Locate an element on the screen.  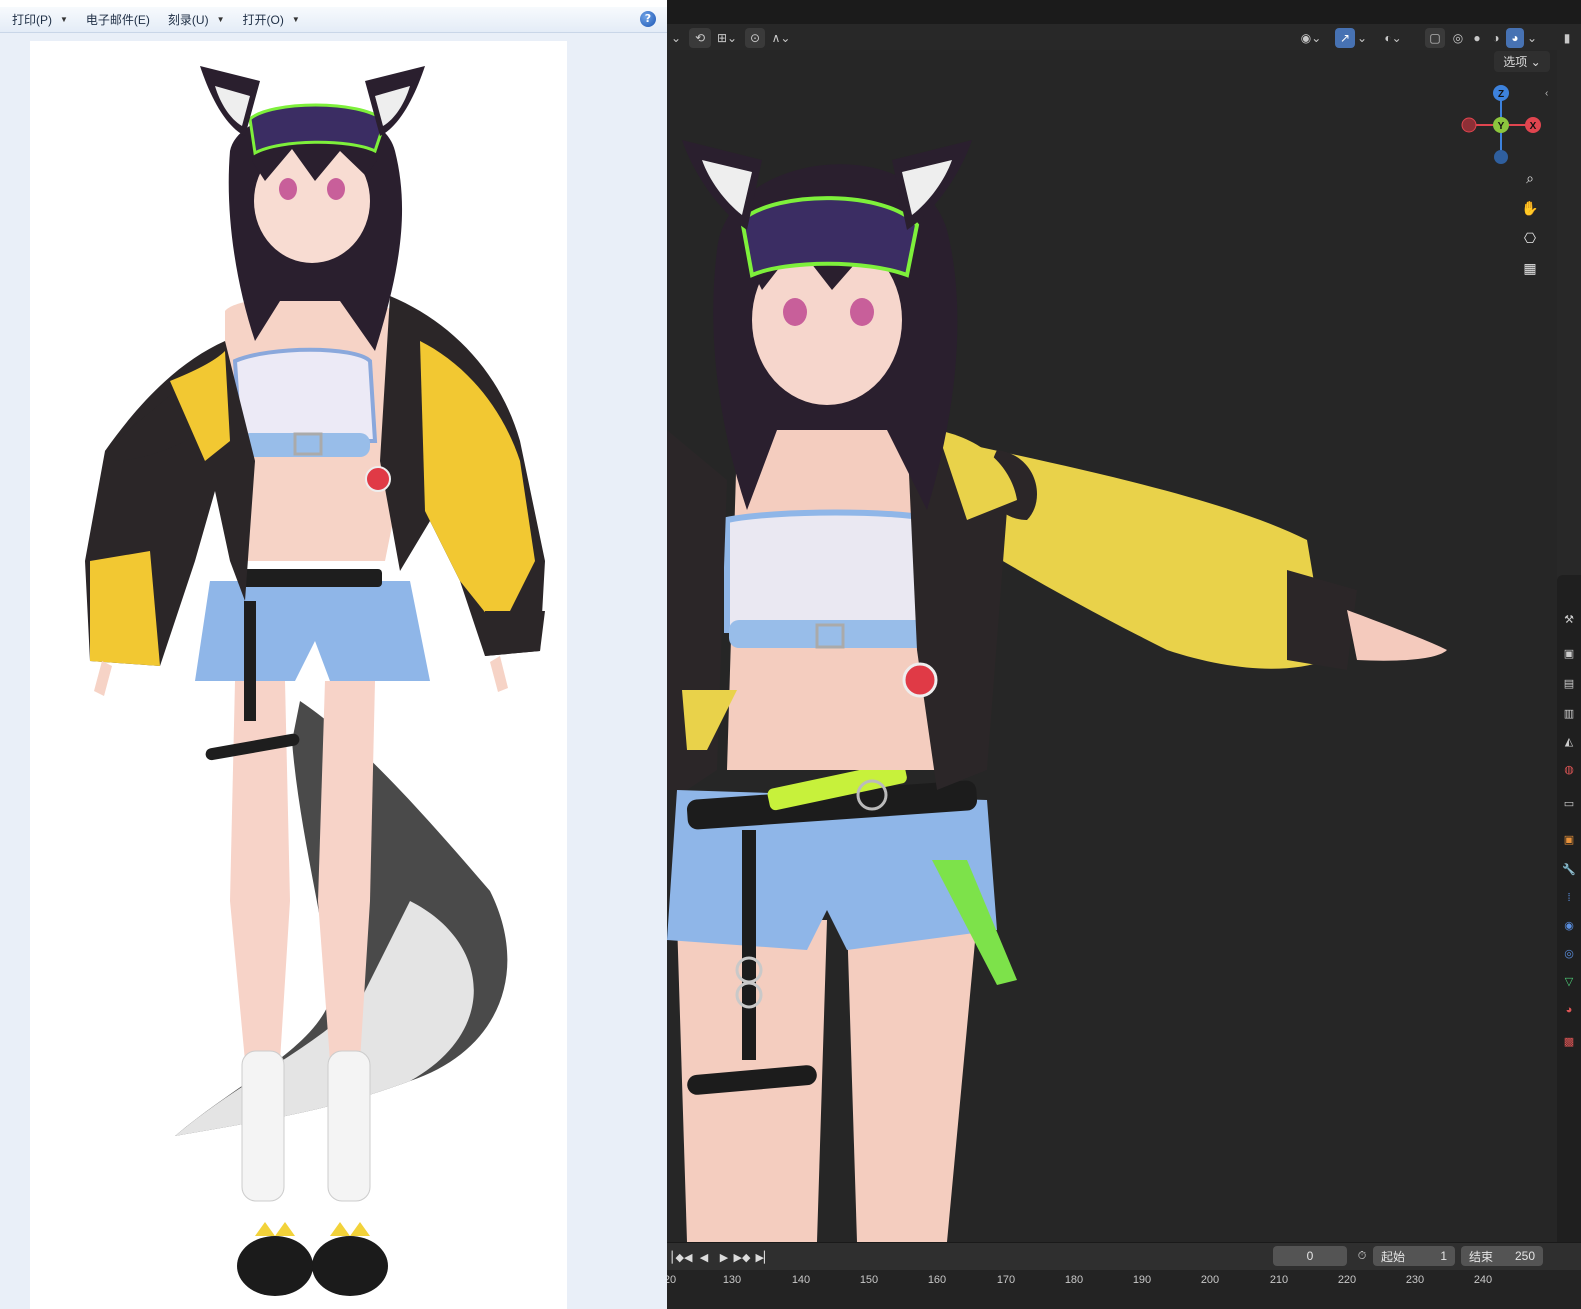
viewer-toolbar: 打印(P) ▼ 电子邮件(E) 刻录(U) ▼ 打开(O) ▼ is located at coordinates (333, 20).